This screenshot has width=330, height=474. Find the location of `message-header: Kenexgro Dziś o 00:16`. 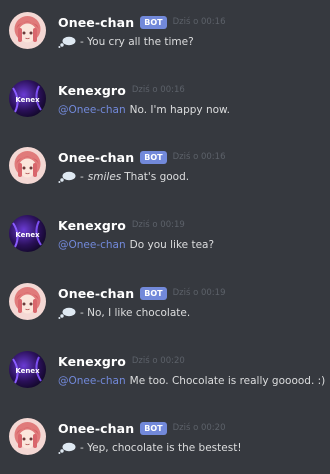

message-header: Kenexgro Dziś o 00:16 is located at coordinates (121, 90).